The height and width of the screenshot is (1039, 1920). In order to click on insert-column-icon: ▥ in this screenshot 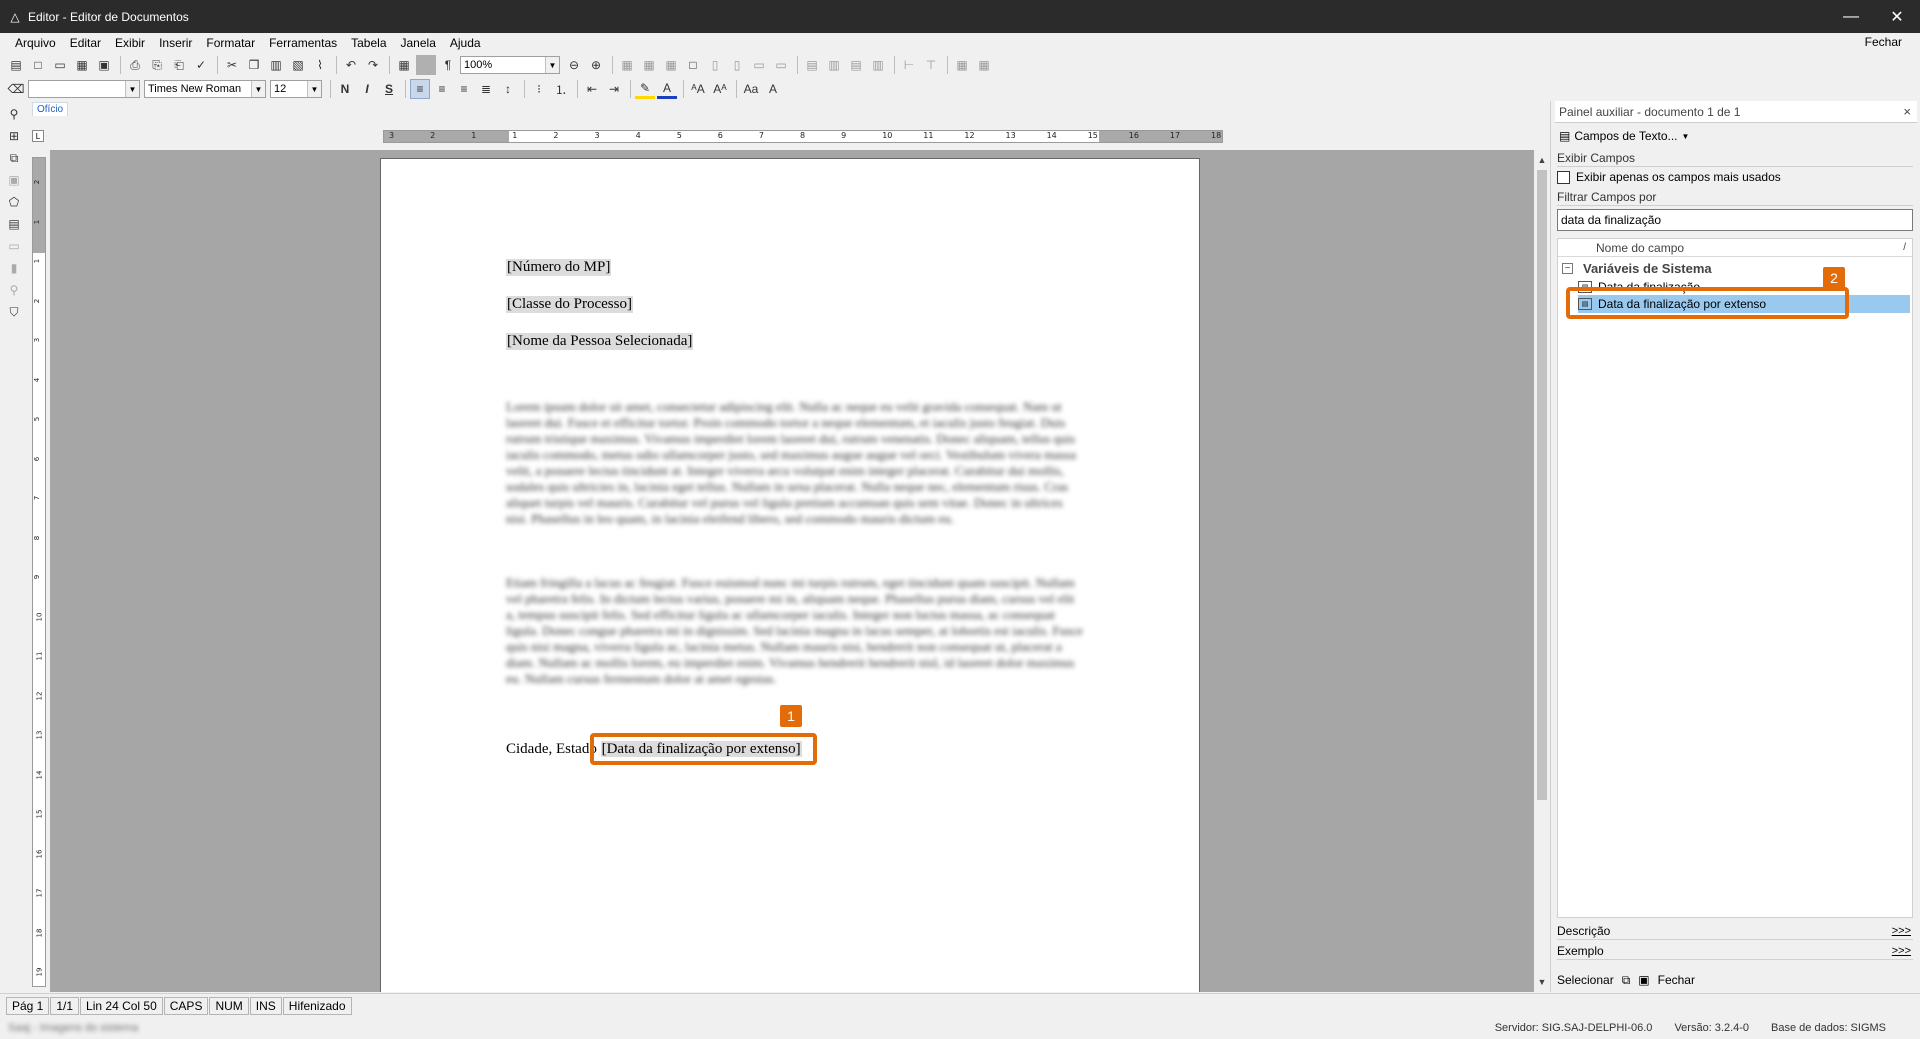, I will do `click(834, 65)`.